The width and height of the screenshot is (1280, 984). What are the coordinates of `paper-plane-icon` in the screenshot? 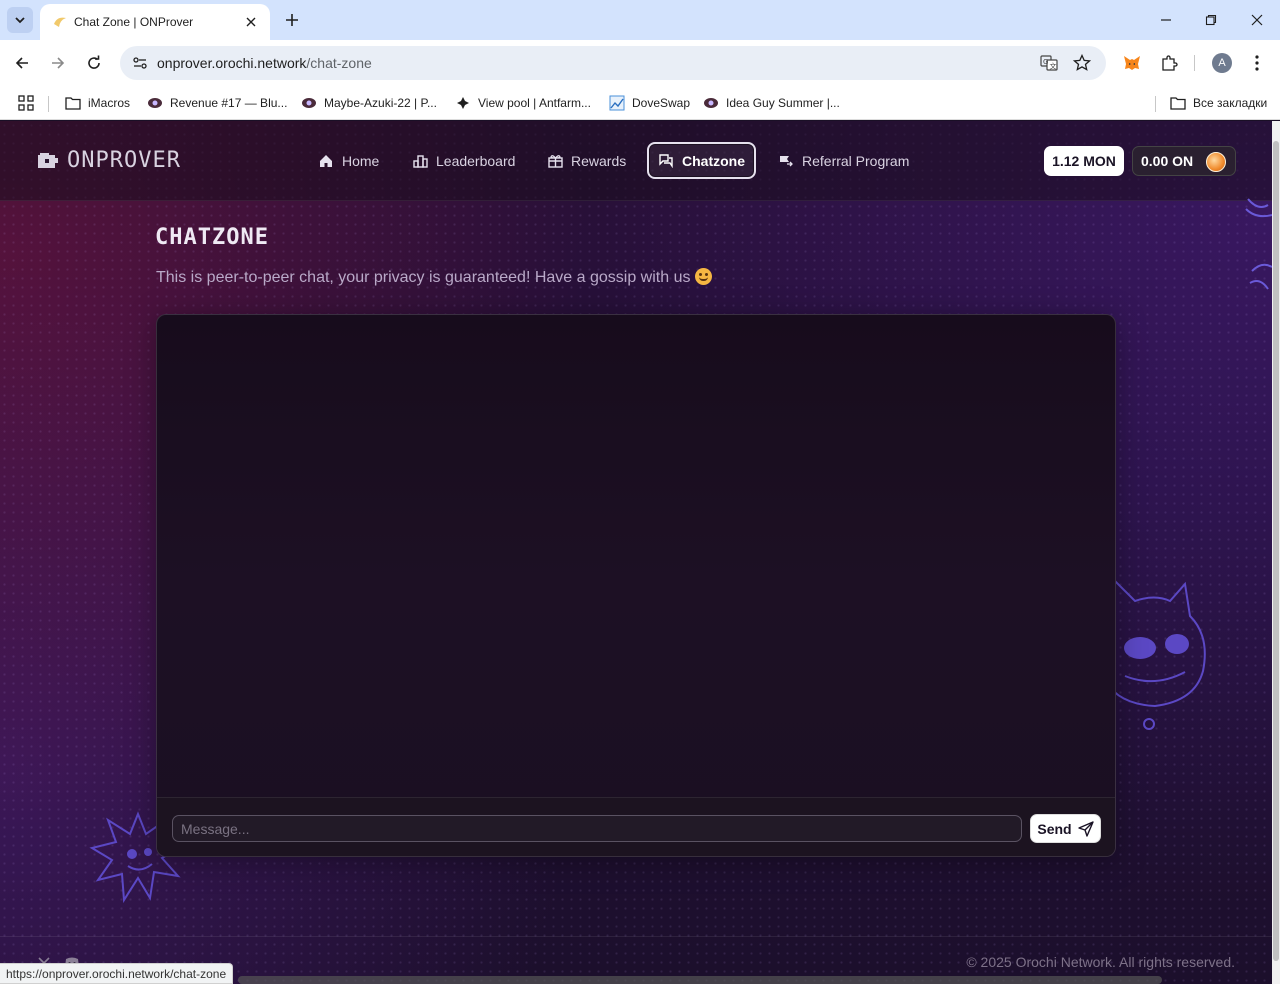 It's located at (1085, 828).